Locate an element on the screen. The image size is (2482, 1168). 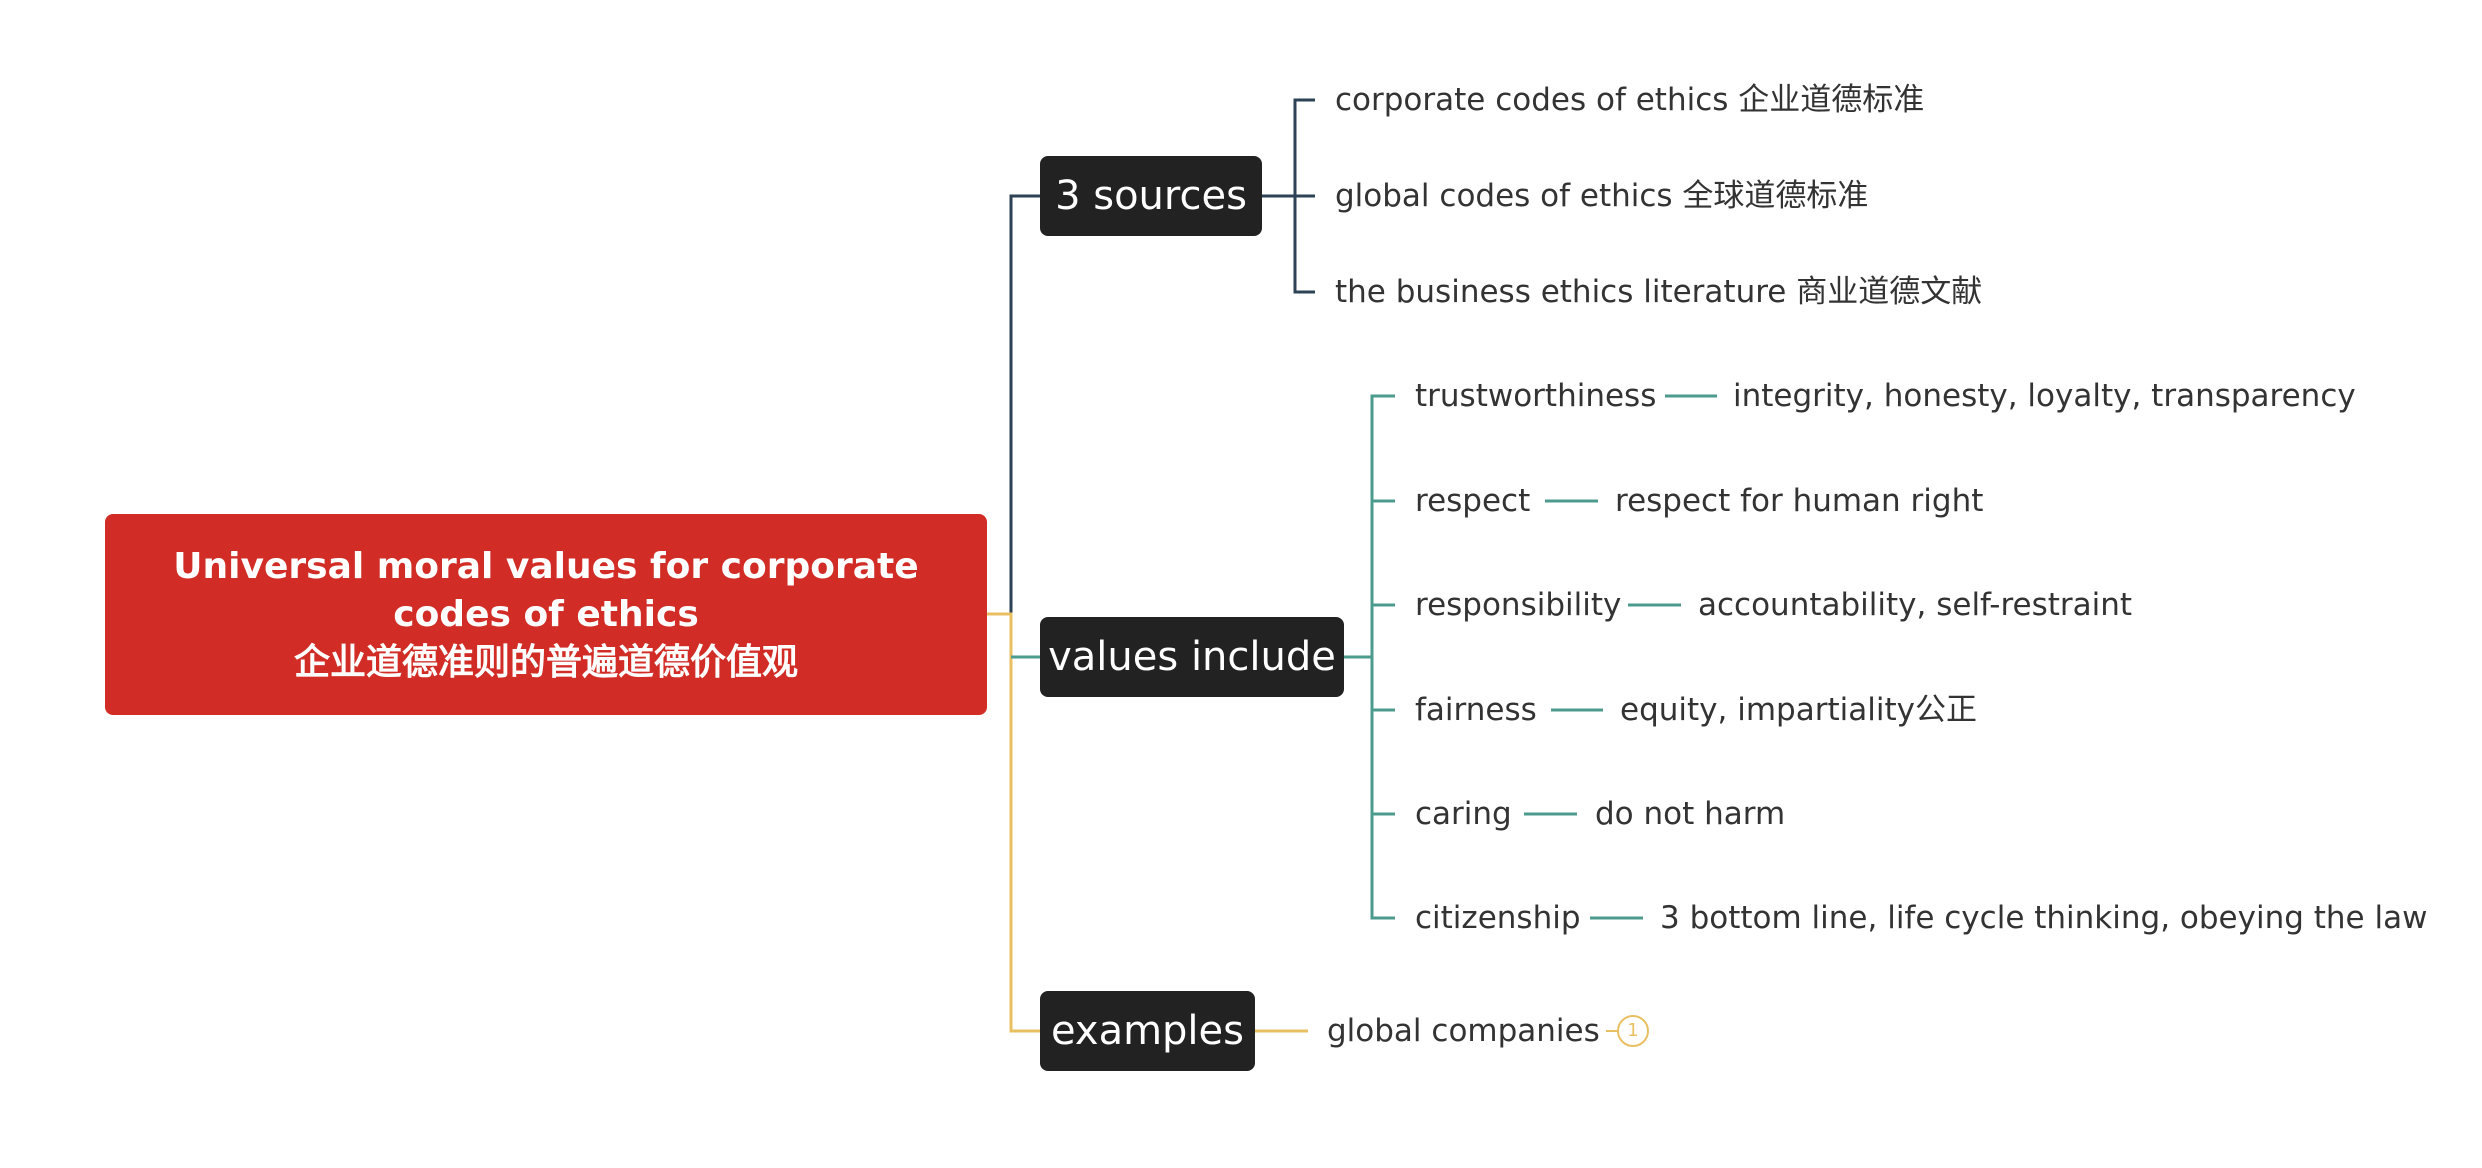
value-name: responsibility is located at coordinates (1518, 605).